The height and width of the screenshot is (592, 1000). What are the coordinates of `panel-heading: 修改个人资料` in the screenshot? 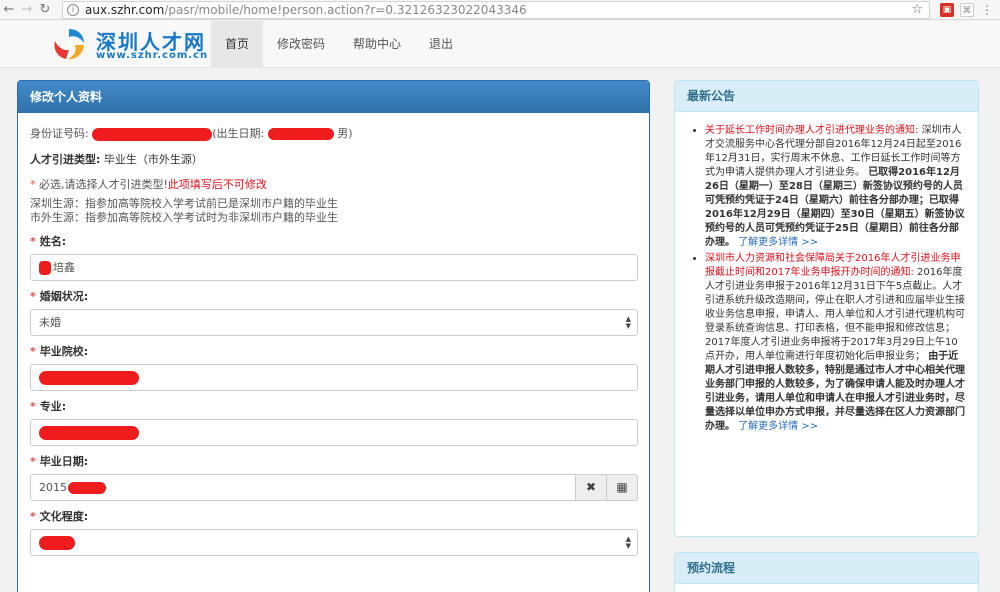 It's located at (333, 97).